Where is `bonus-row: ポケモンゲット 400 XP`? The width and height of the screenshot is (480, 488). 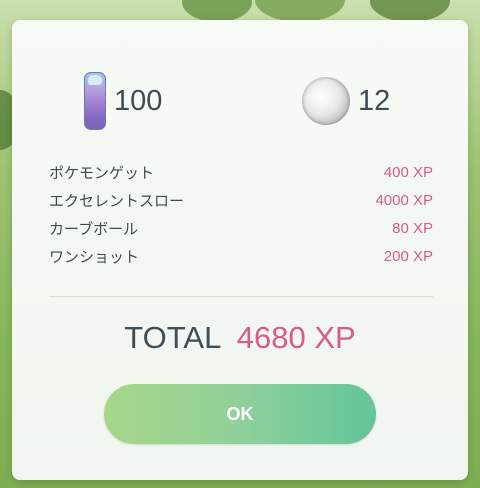
bonus-row: ポケモンゲット 400 XP is located at coordinates (241, 172).